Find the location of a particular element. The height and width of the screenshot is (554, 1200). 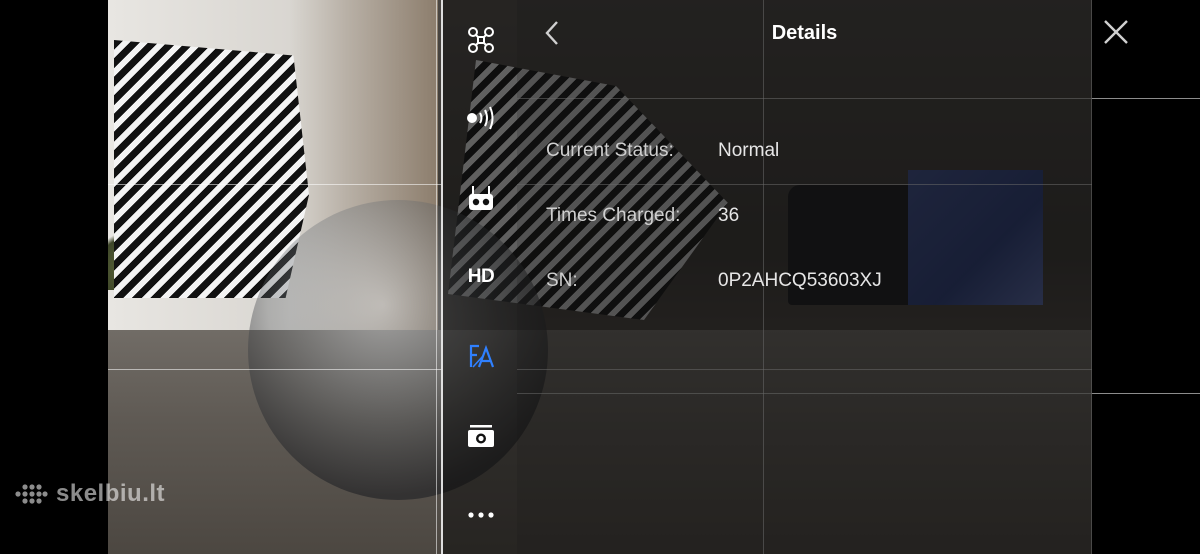

detail-row-status: Current Status: Normal is located at coordinates (662, 151).